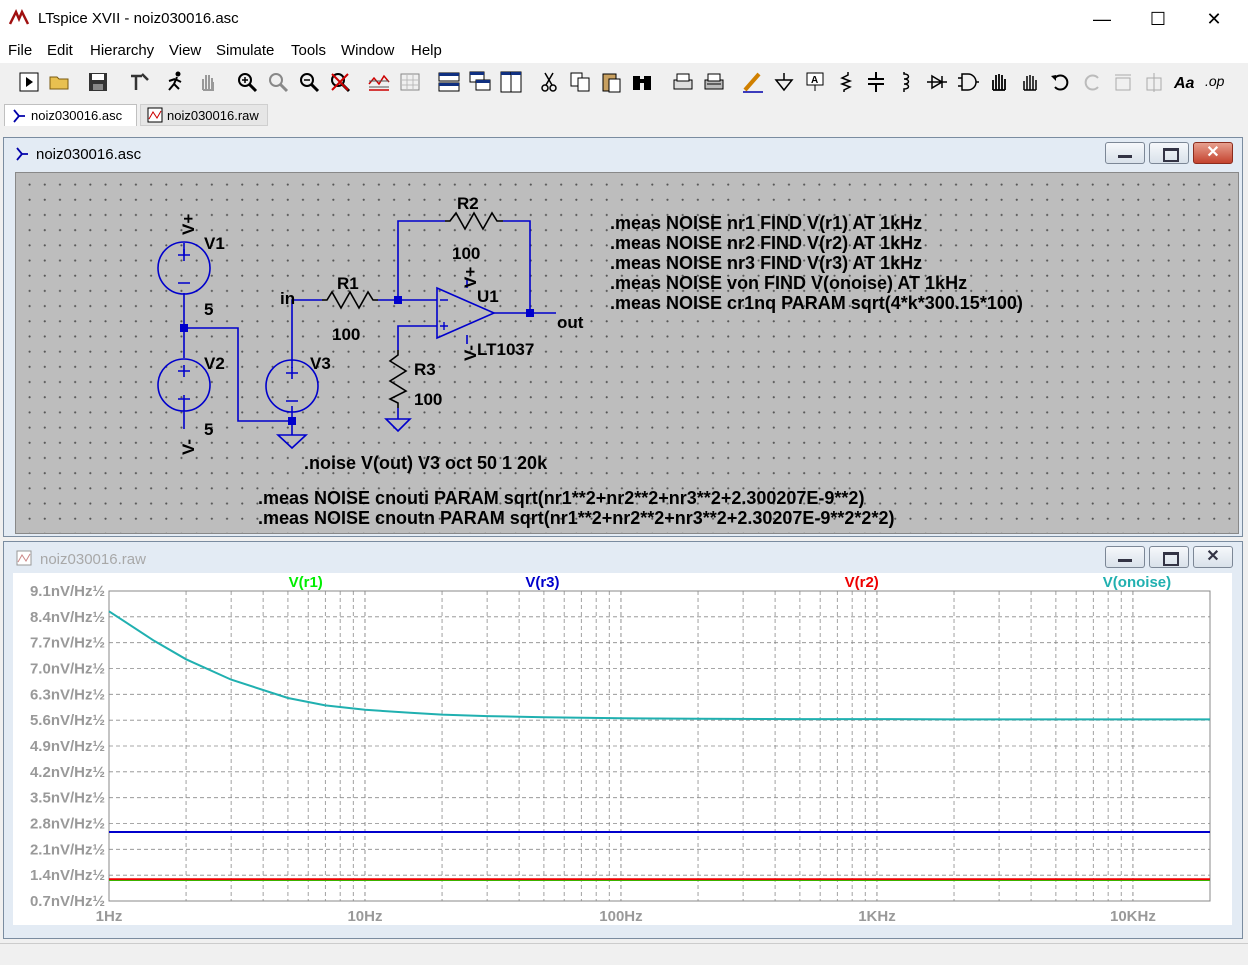 Image resolution: width=1248 pixels, height=965 pixels. Describe the element at coordinates (426, 463) in the screenshot. I see `noise-directive: .noise V(out) V3 oct 50 1 20k` at that location.